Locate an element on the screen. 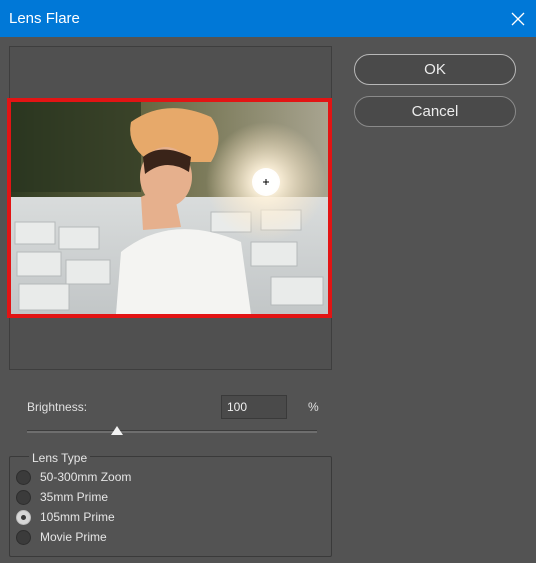  radio-label: 35mm Prime is located at coordinates (74, 497).